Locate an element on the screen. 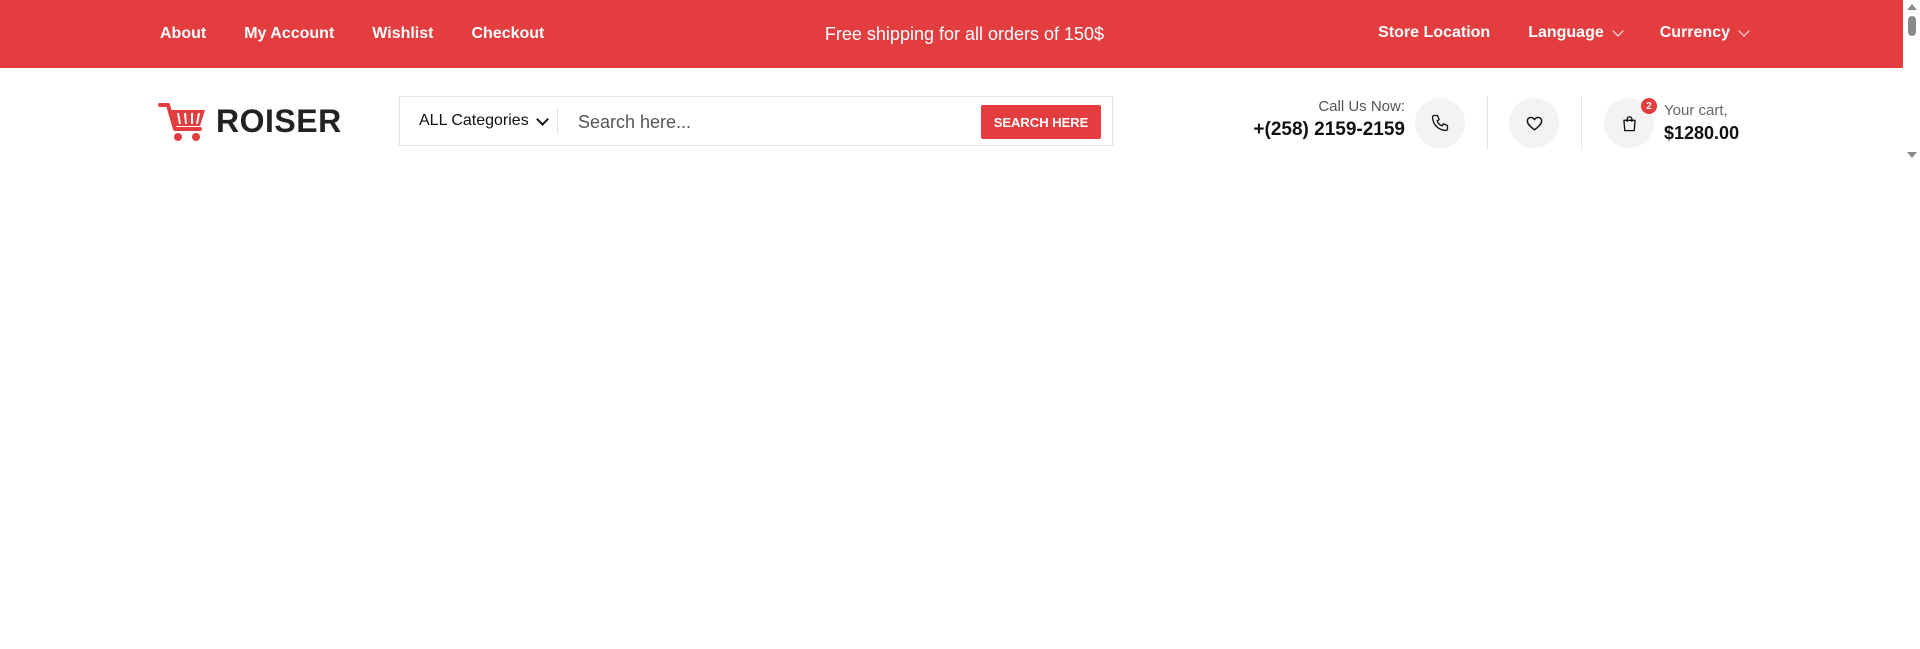 The image size is (1920, 649). wishlist-button is located at coordinates (1534, 123).